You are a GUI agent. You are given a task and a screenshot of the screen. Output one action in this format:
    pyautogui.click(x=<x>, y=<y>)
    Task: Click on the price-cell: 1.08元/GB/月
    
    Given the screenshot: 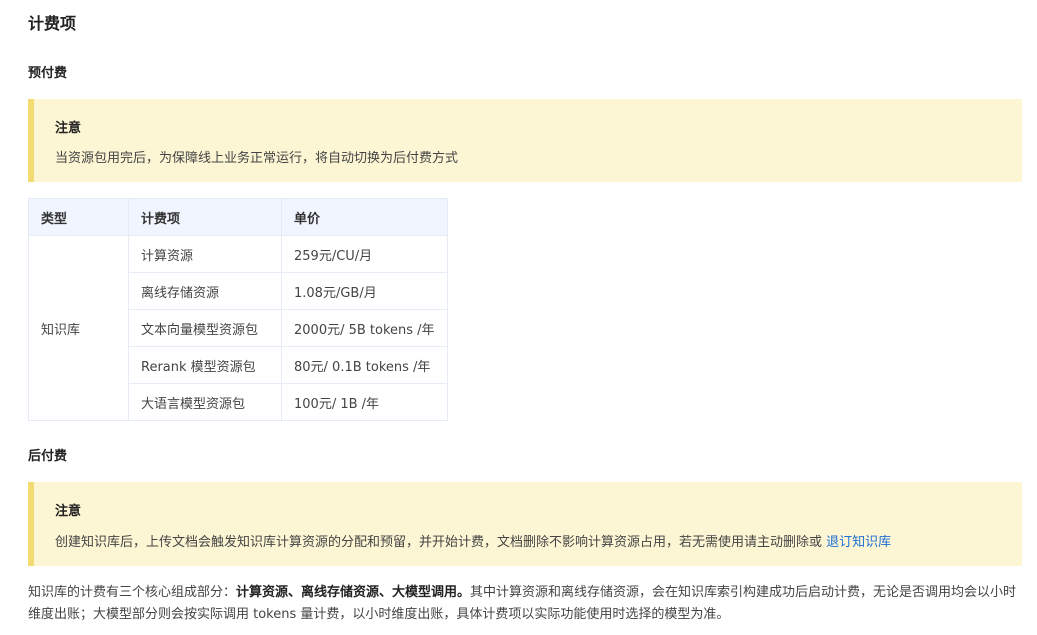 What is the action you would take?
    pyautogui.click(x=364, y=291)
    